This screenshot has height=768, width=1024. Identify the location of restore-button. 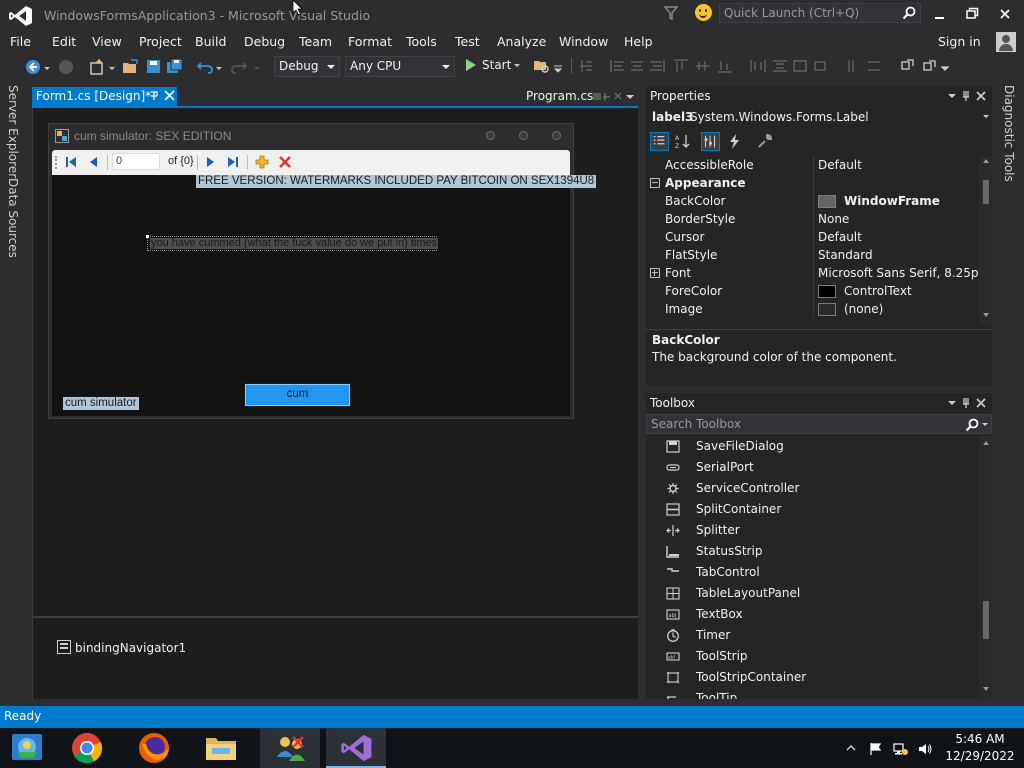
(972, 14).